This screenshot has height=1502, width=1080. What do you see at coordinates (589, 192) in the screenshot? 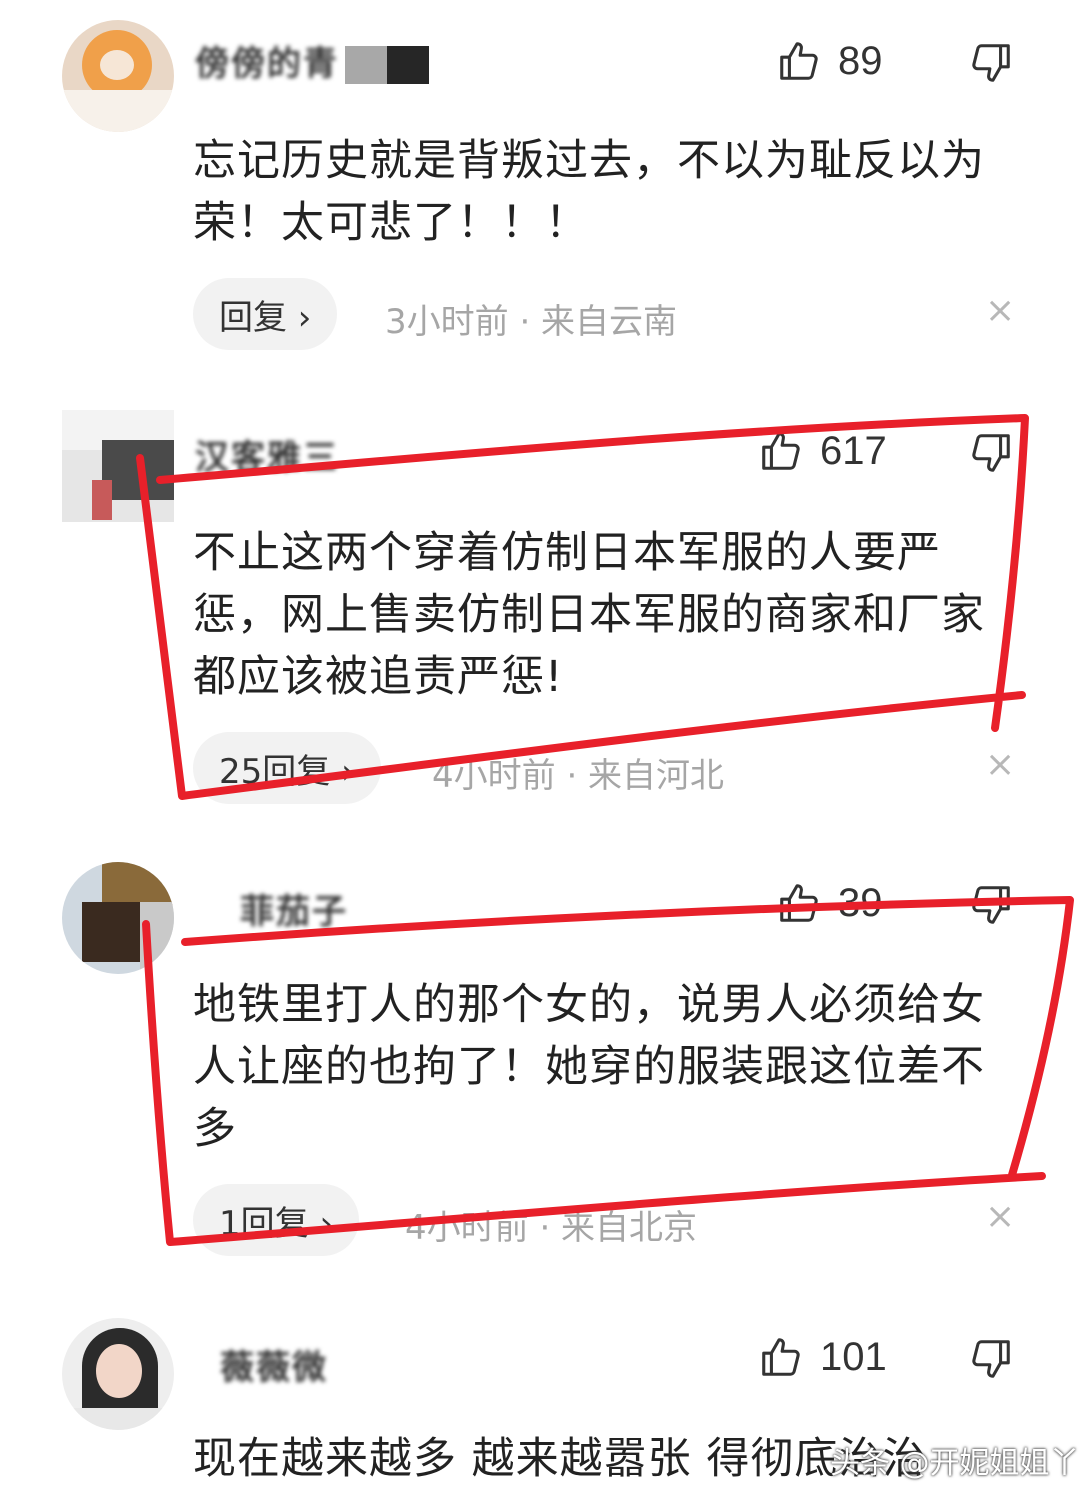
I see `comment-text: 忘记历史就是背叛过去，不以为耻反以为荣！太可悲了！！！` at bounding box center [589, 192].